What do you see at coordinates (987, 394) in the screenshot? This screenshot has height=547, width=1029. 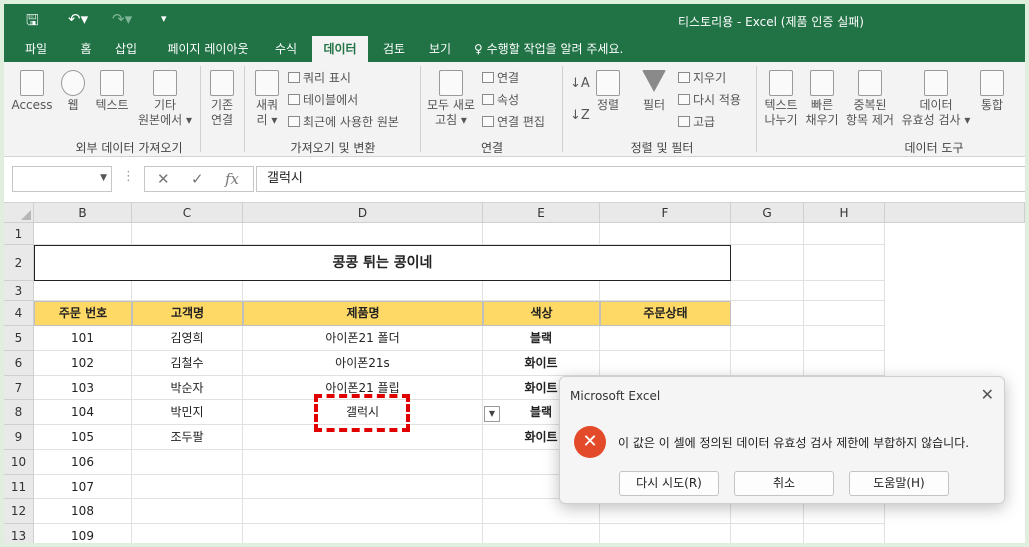 I see `close-icon: ✕` at bounding box center [987, 394].